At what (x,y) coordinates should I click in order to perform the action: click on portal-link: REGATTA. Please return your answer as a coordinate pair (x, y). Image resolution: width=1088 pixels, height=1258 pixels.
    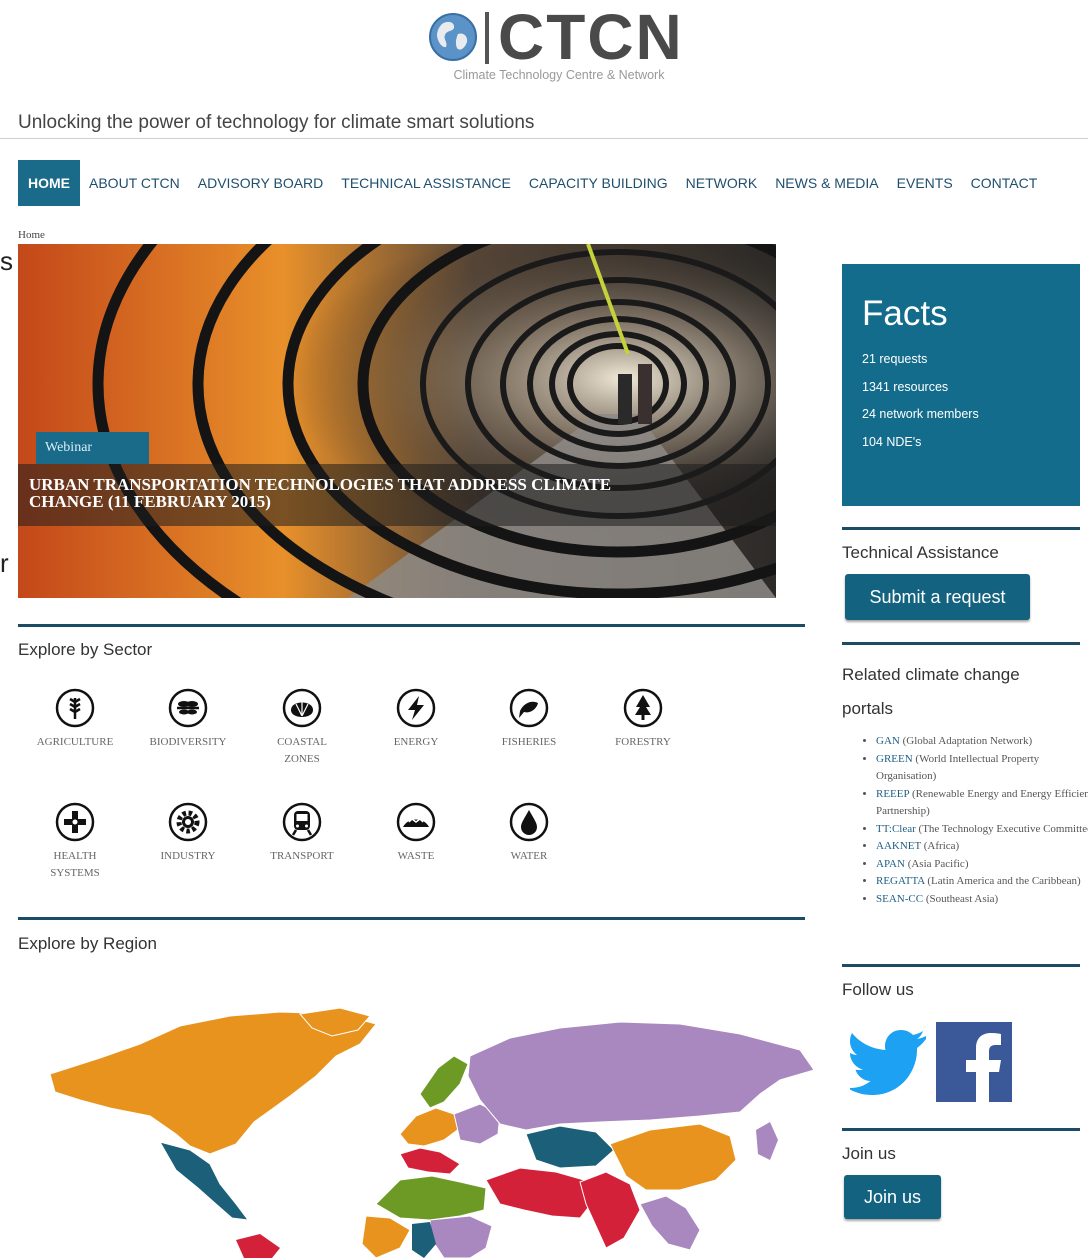
    Looking at the image, I should click on (900, 881).